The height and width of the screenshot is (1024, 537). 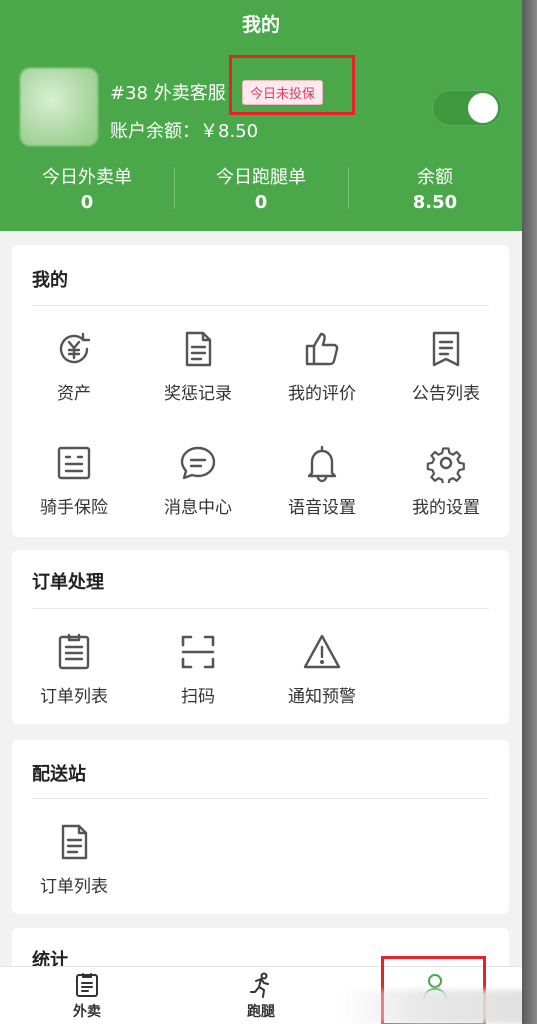 I want to click on clipboard-list-icon, so click(x=74, y=652).